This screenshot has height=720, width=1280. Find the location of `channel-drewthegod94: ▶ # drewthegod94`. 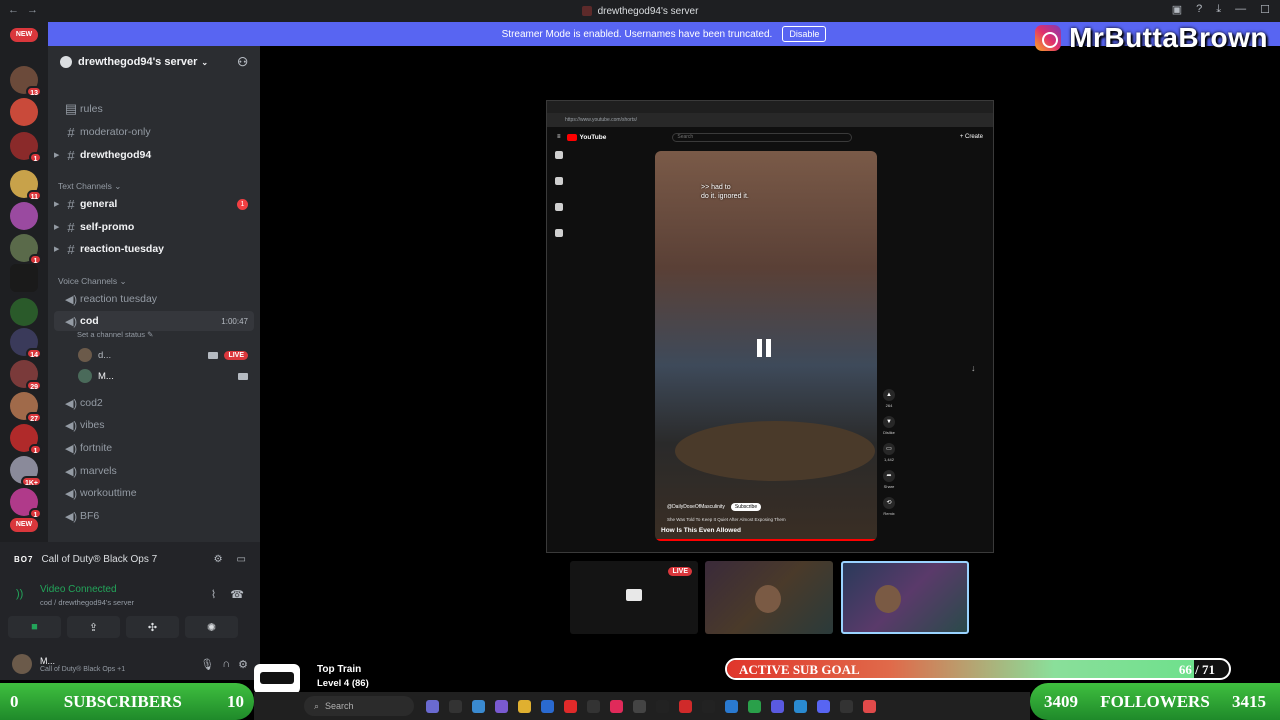

channel-drewthegod94: ▶ # drewthegod94 is located at coordinates (154, 155).